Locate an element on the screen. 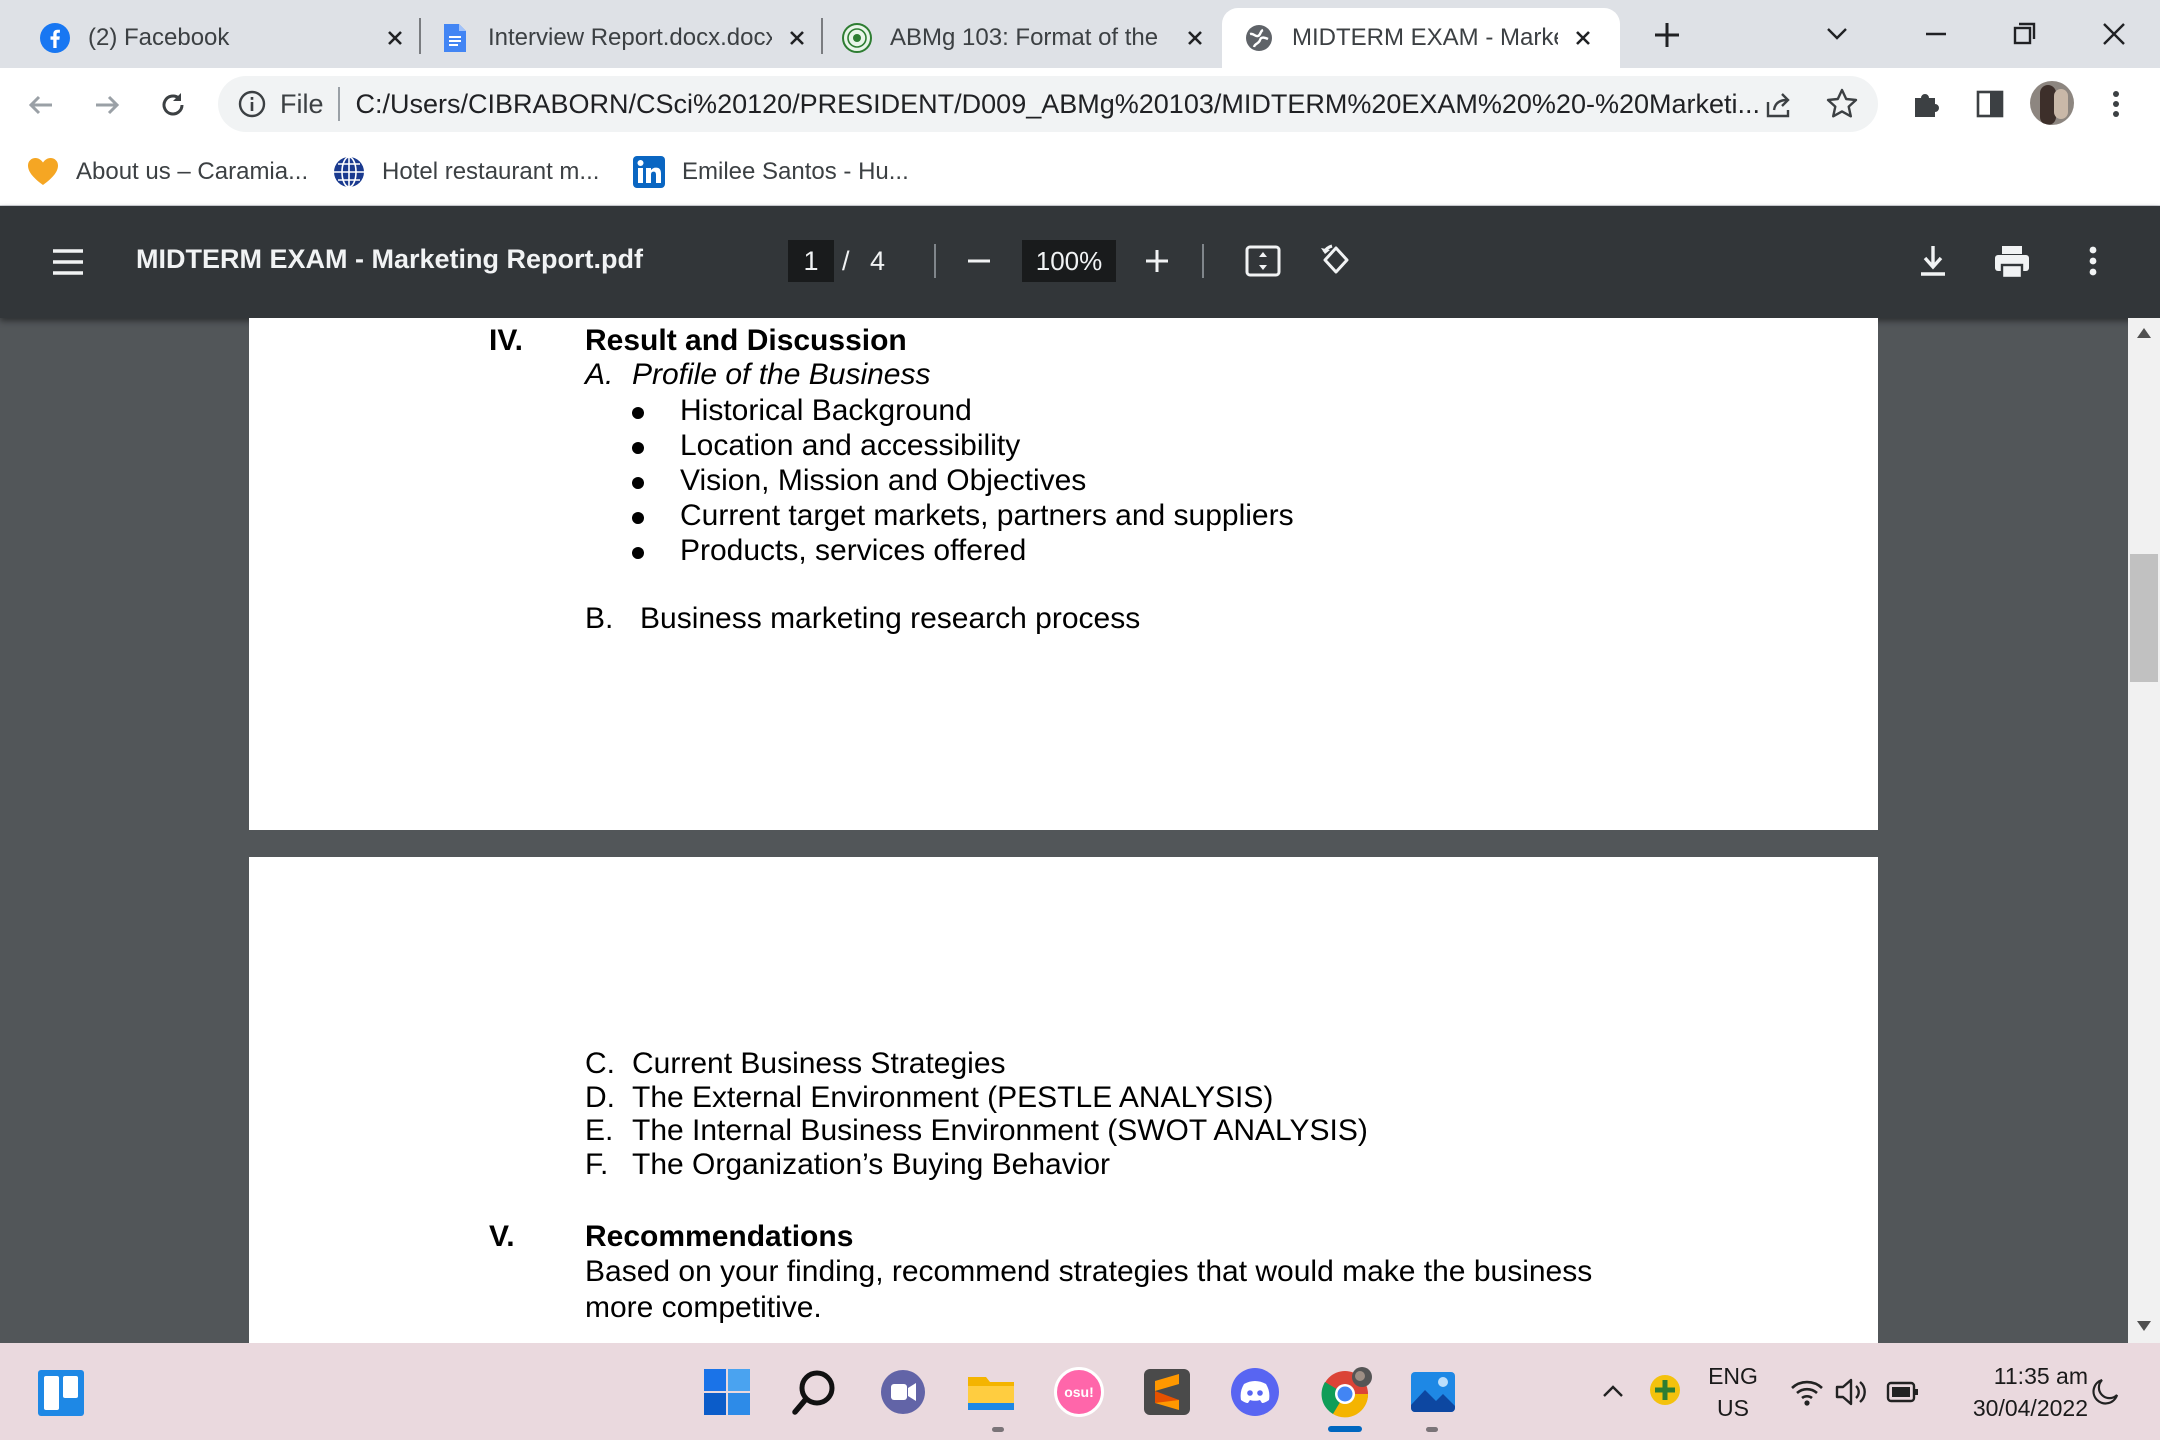 The width and height of the screenshot is (2160, 1440). sub-b-title: Business marketing research process is located at coordinates (890, 618).